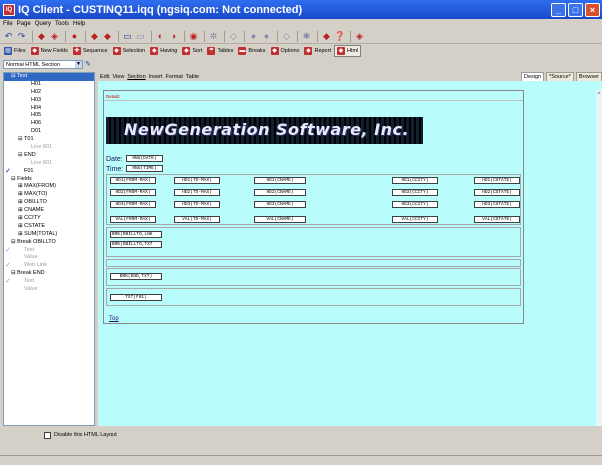 The width and height of the screenshot is (602, 465). Describe the element at coordinates (62, 24) in the screenshot. I see `menu-tools: Tools` at that location.